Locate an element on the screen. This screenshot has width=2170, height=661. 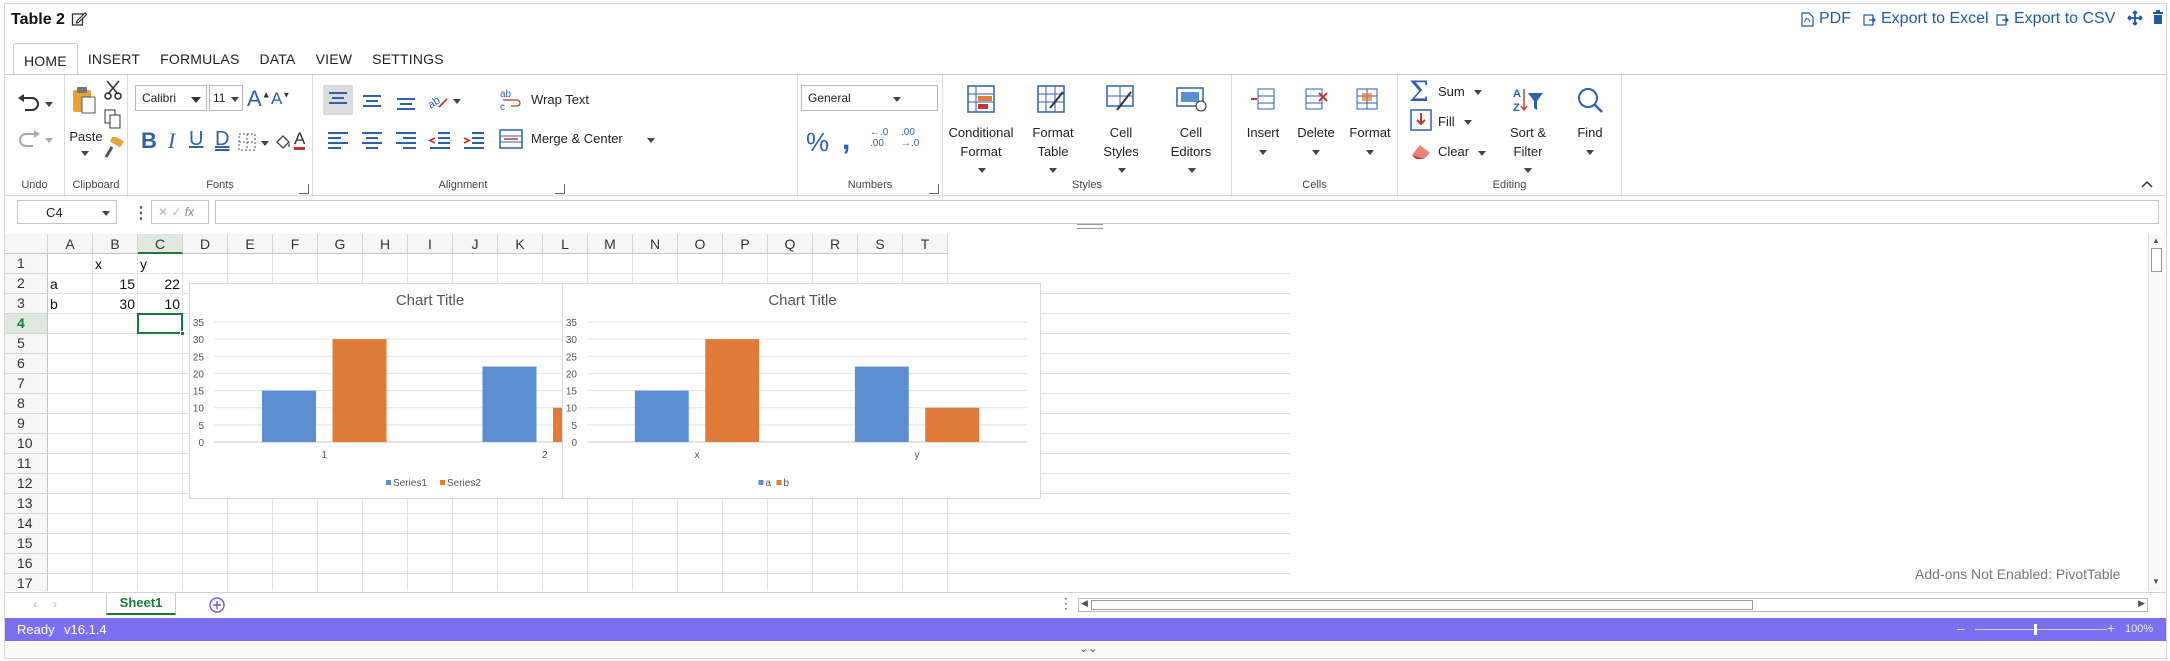
format-table-label-1: Format is located at coordinates (1053, 132).